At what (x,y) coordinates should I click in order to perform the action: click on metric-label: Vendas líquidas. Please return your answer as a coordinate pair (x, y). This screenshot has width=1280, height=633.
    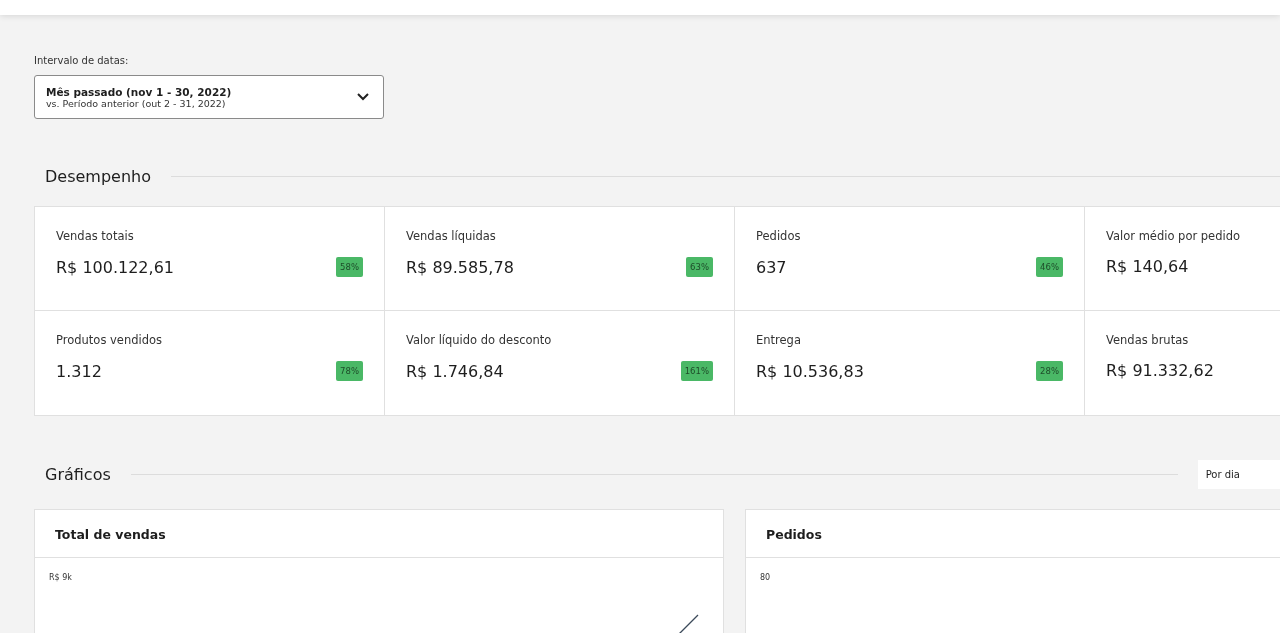
    Looking at the image, I should click on (451, 236).